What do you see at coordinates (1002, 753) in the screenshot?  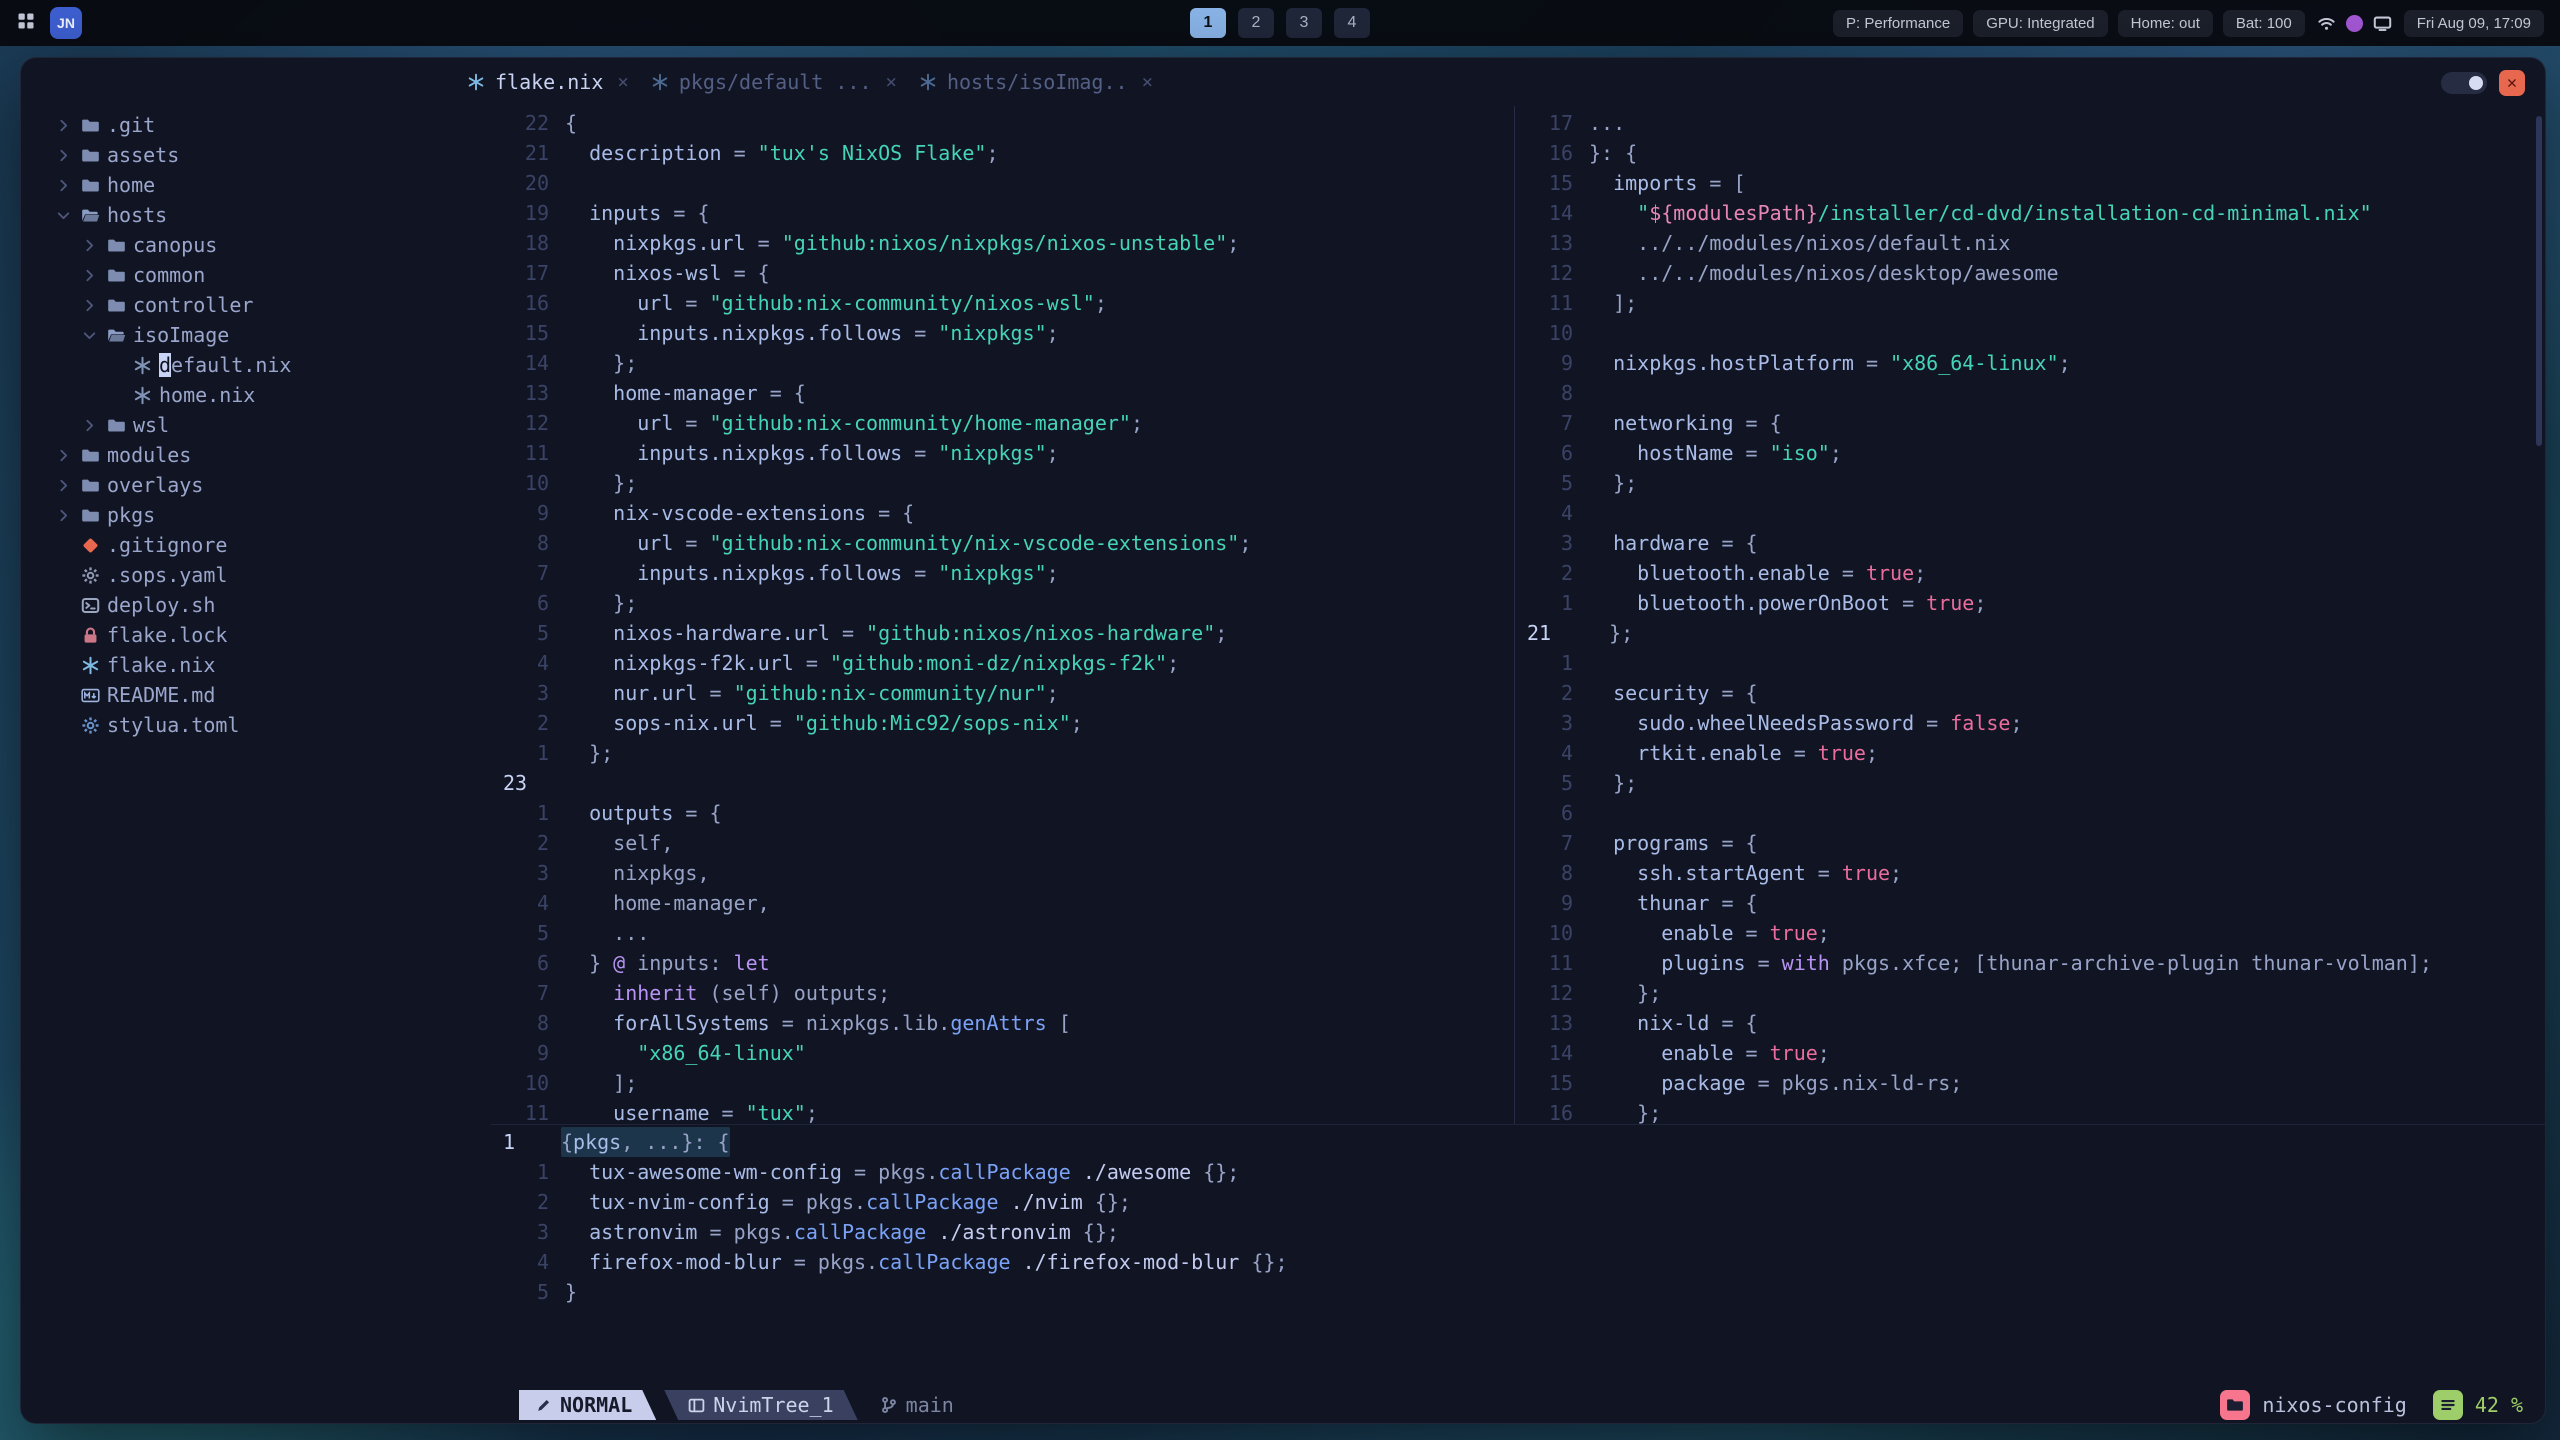 I see `code-line: 1 };` at bounding box center [1002, 753].